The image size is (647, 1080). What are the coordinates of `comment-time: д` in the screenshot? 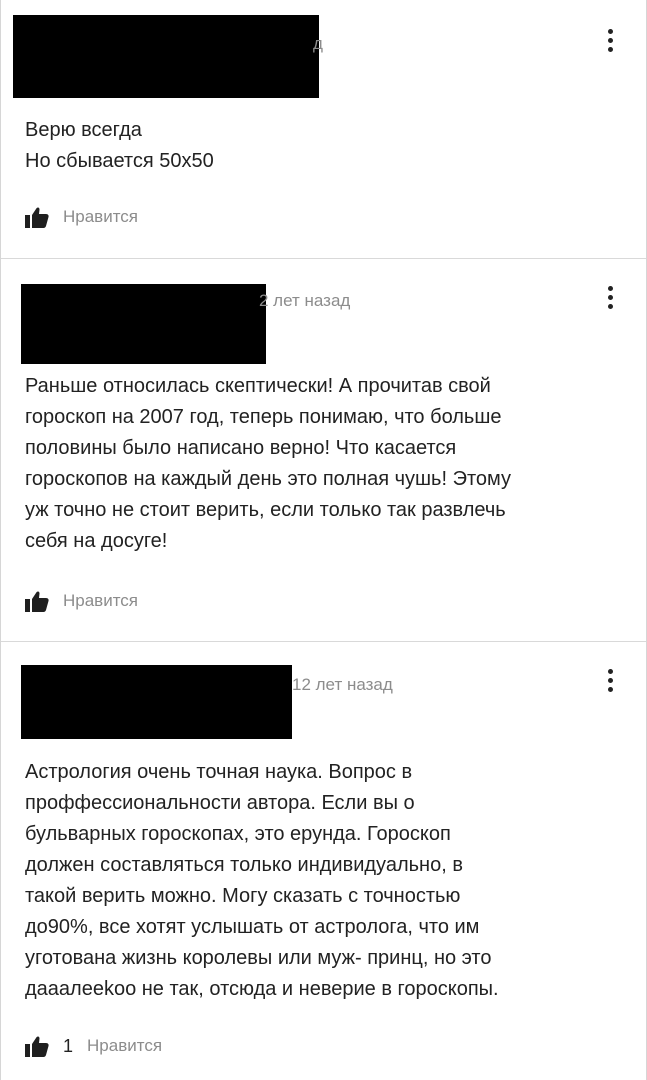 It's located at (318, 43).